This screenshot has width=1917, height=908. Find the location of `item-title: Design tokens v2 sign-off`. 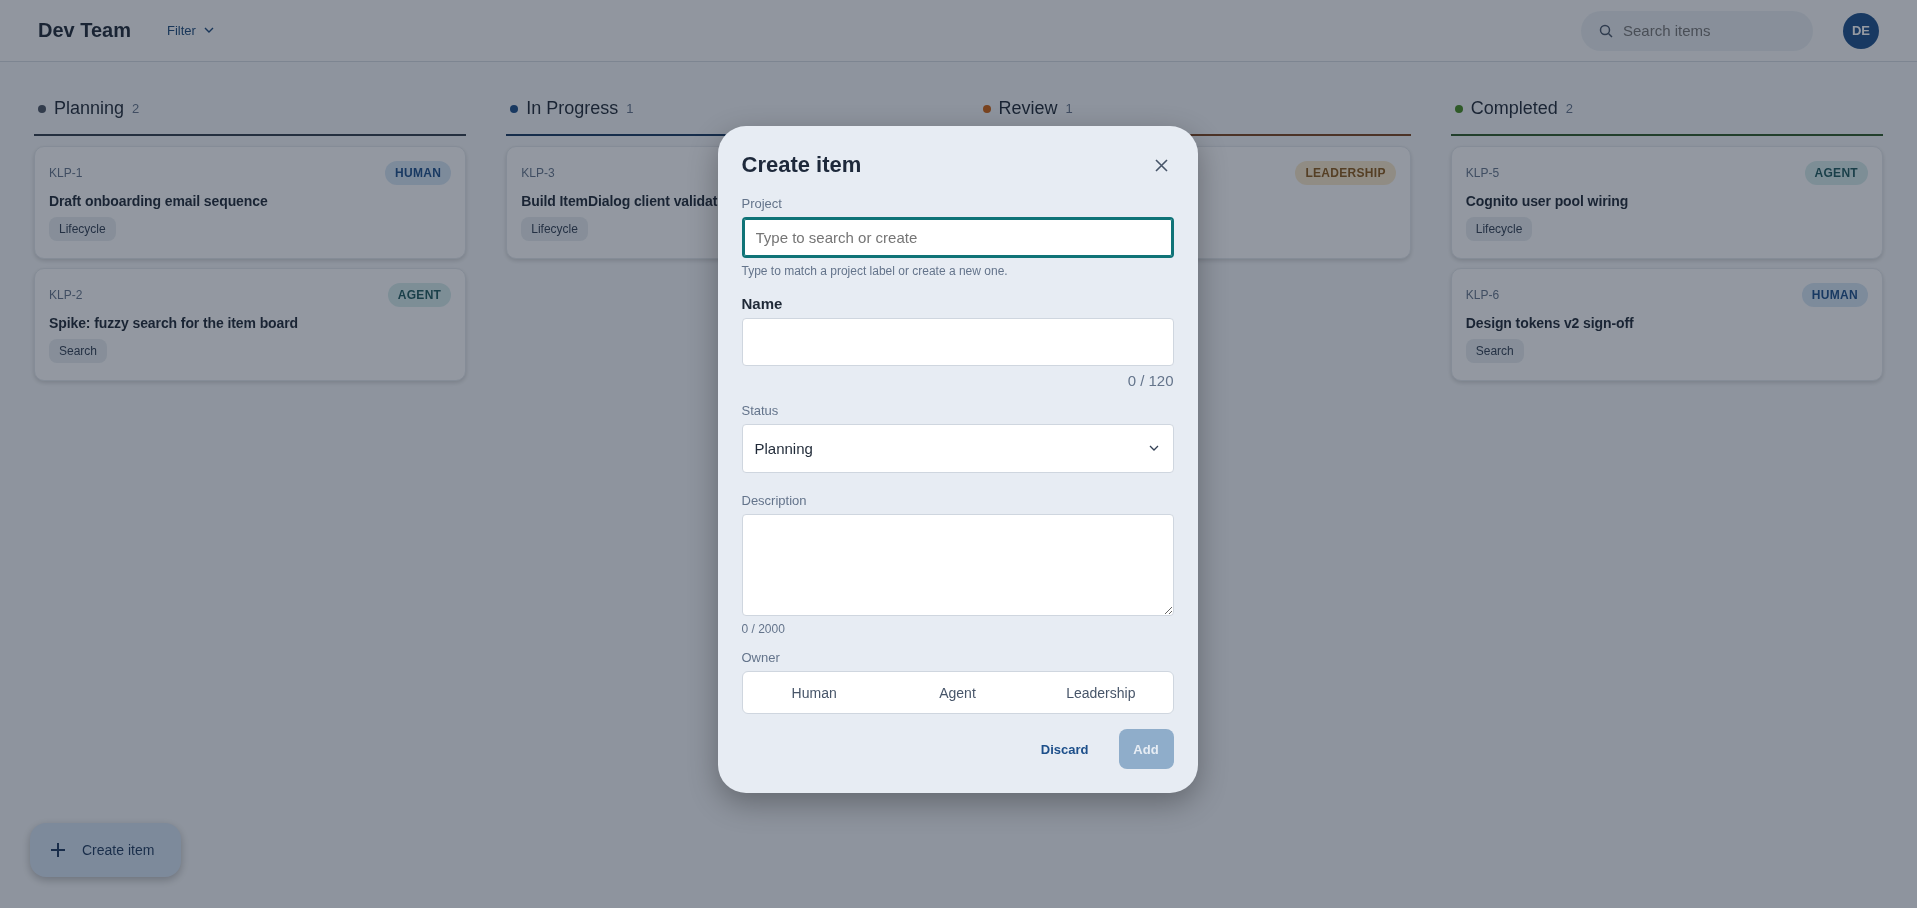

item-title: Design tokens v2 sign-off is located at coordinates (1549, 323).